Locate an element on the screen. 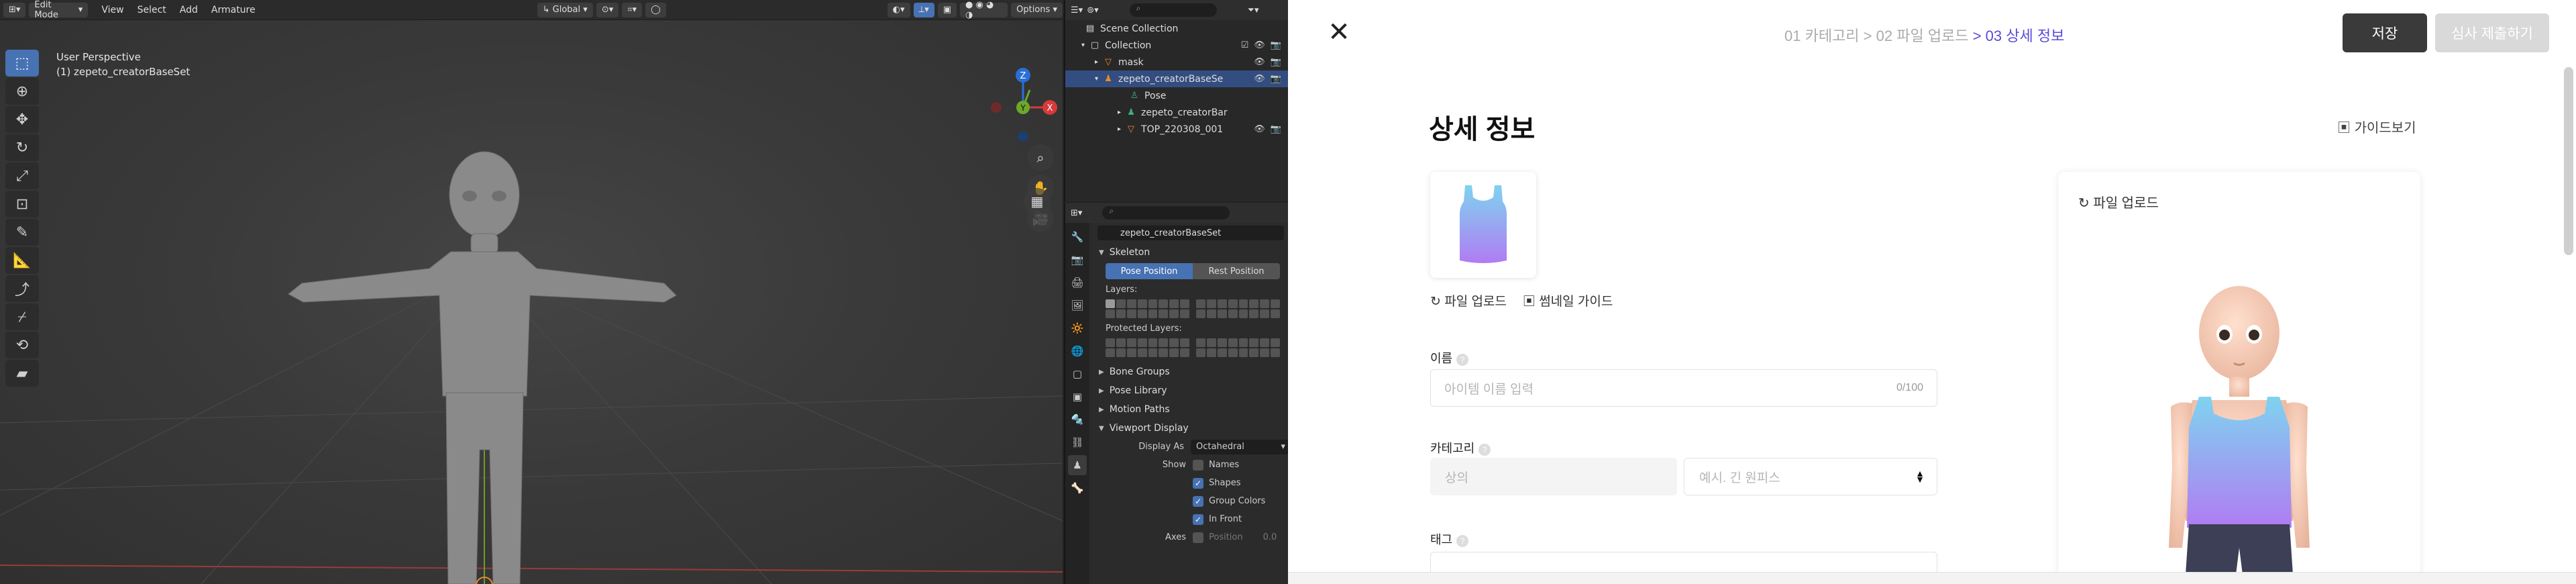 This screenshot has height=584, width=2576. submit-review-button: 심사 제출하기 is located at coordinates (2492, 32).